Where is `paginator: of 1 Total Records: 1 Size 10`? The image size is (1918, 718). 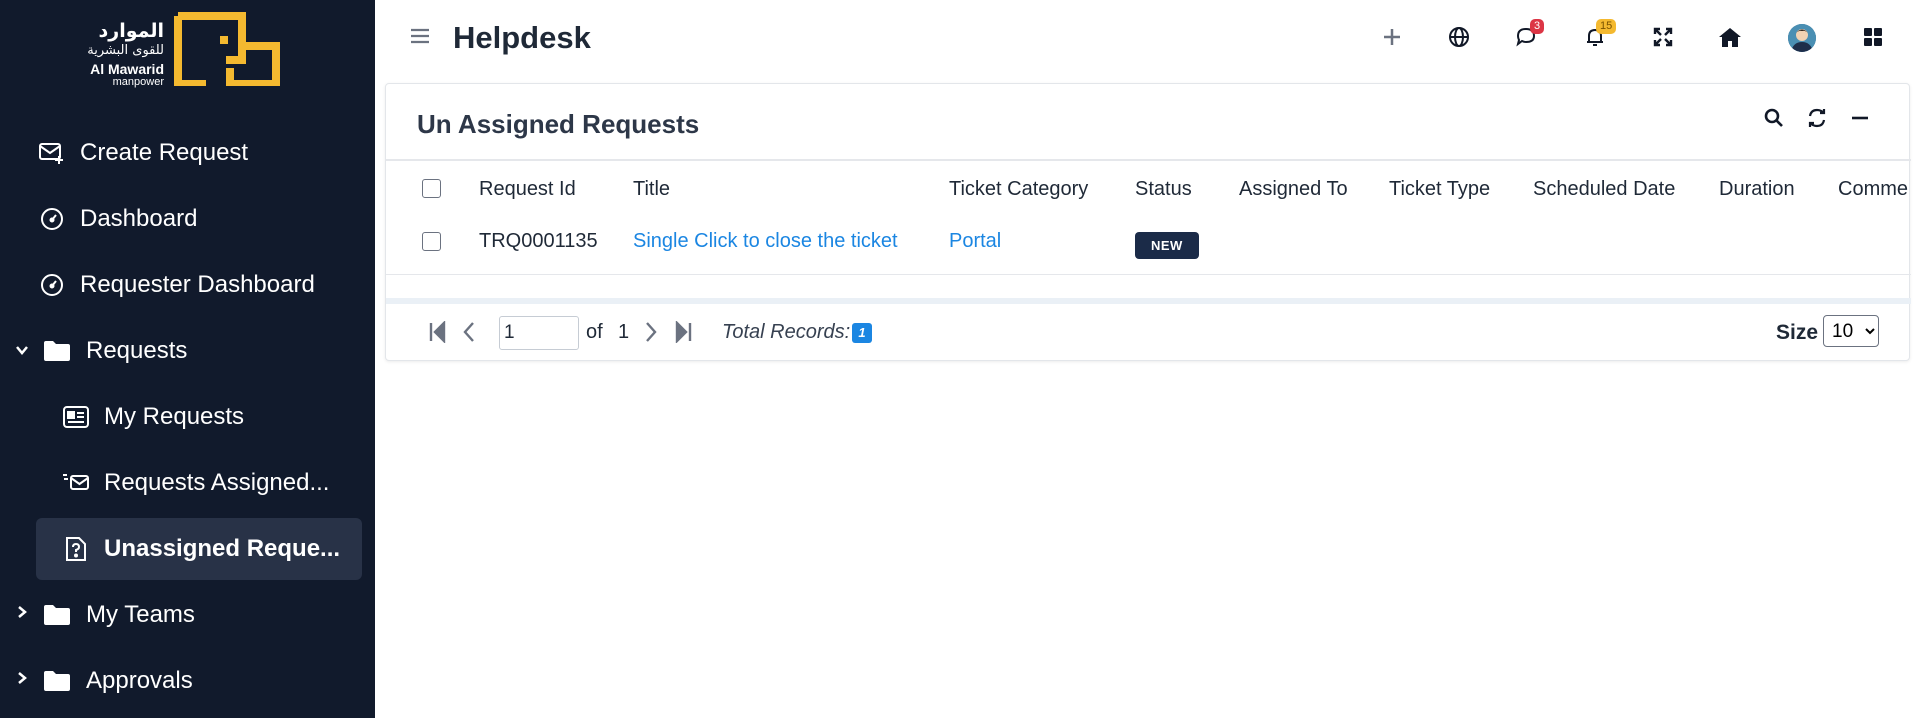 paginator: of 1 Total Records: 1 Size 10 is located at coordinates (1148, 333).